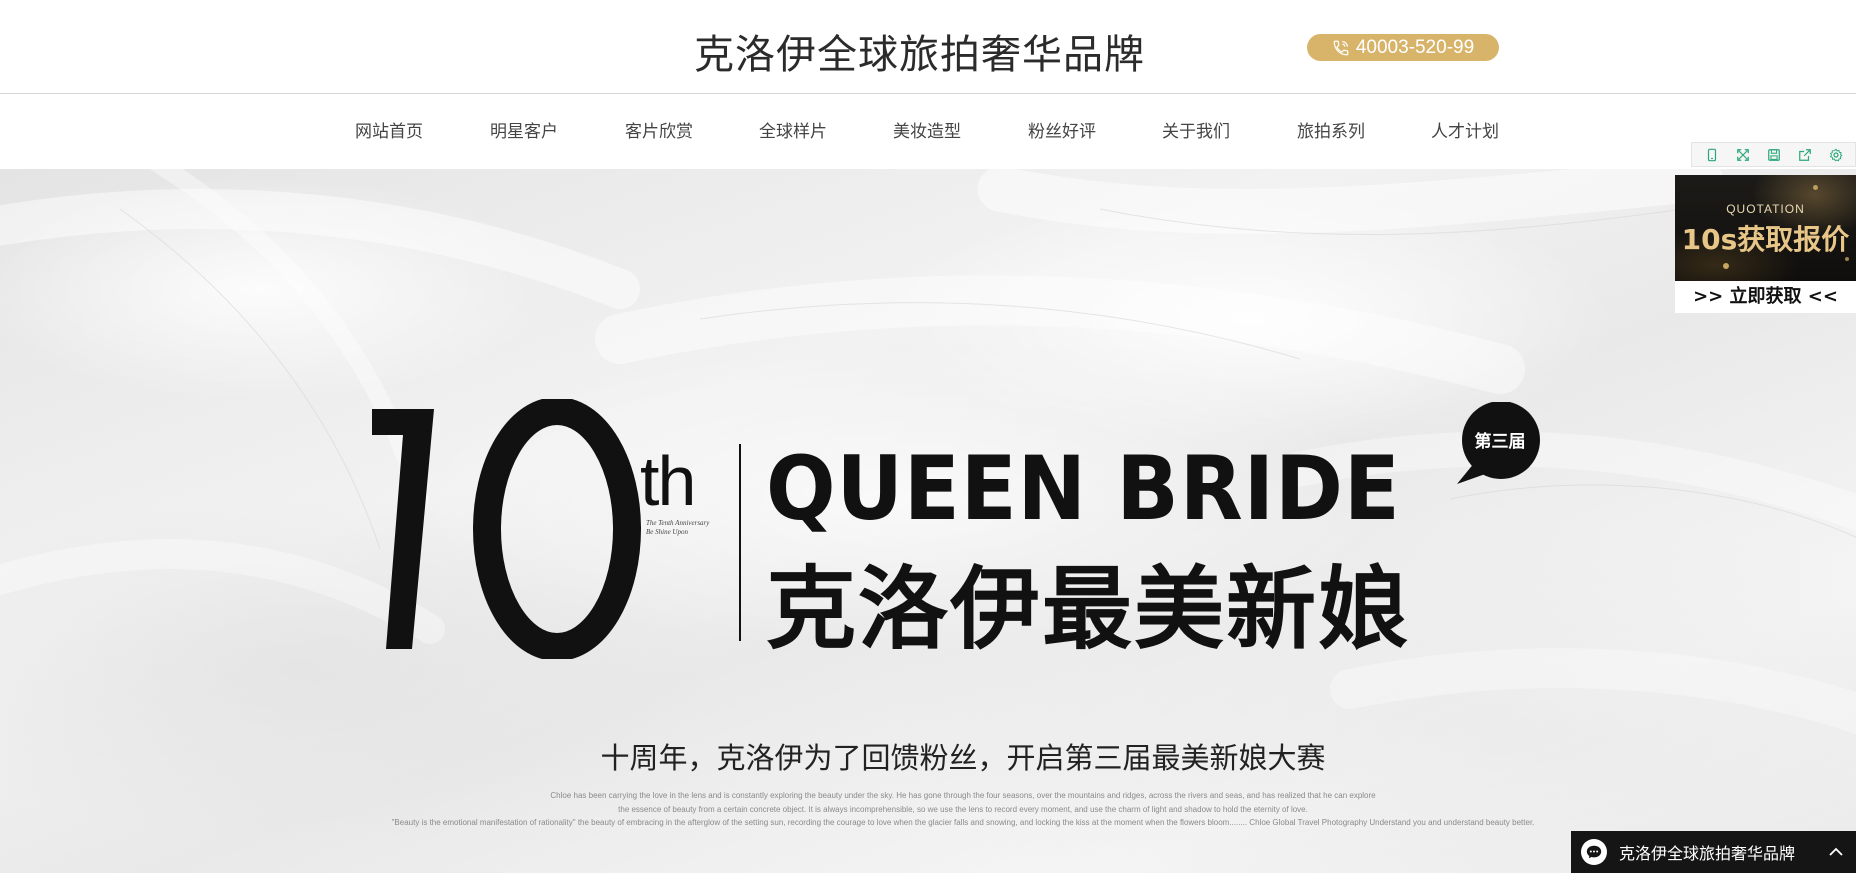  Describe the element at coordinates (1712, 155) in the screenshot. I see `mobile-icon` at that location.